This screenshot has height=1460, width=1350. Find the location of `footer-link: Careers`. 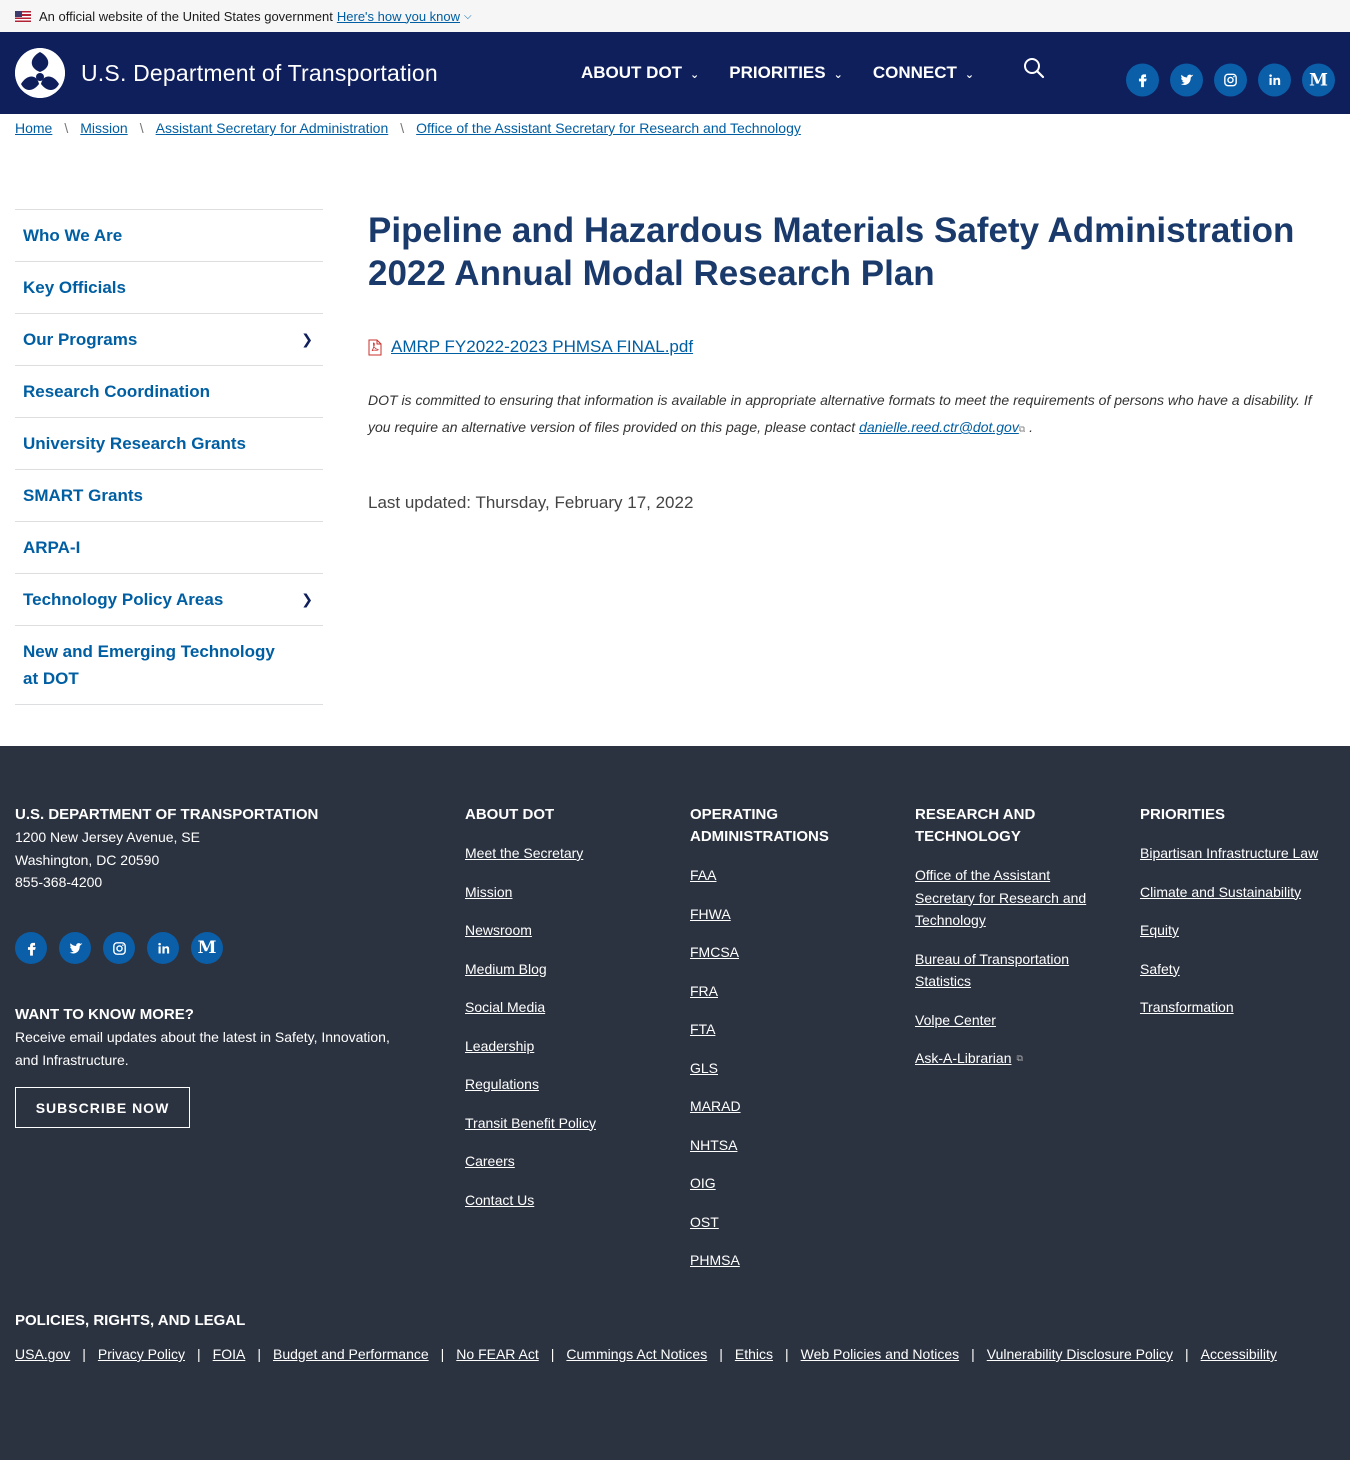

footer-link: Careers is located at coordinates (565, 1161).